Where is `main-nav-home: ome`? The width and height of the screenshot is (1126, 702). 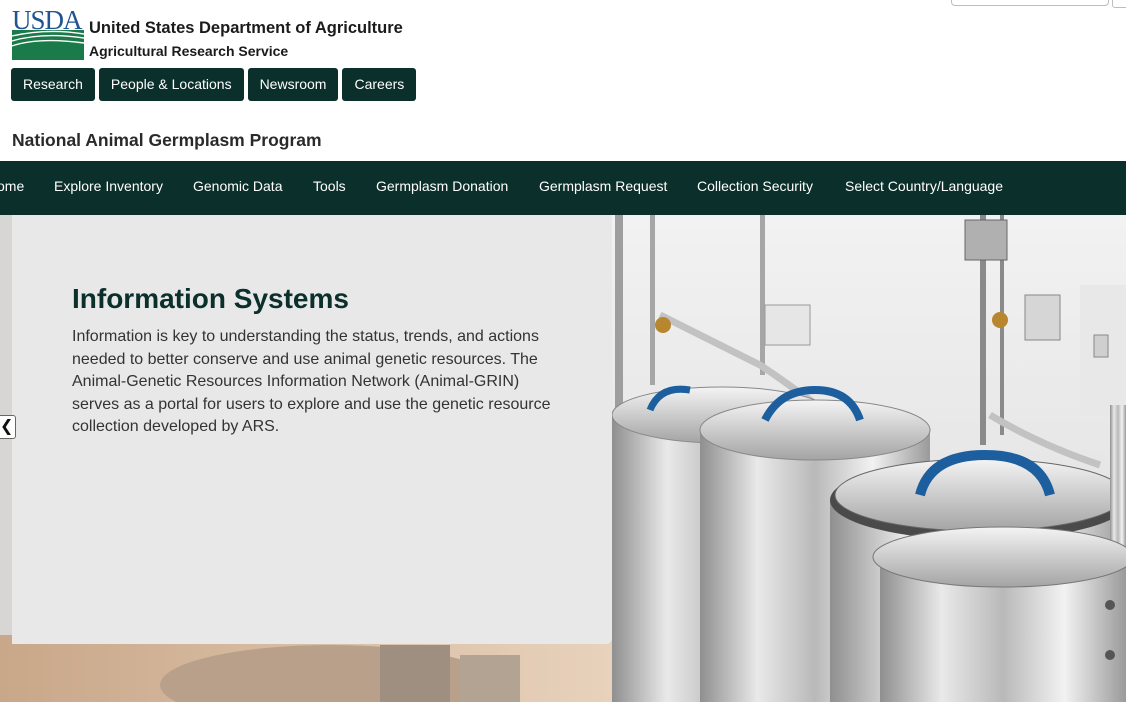 main-nav-home: ome is located at coordinates (12, 188).